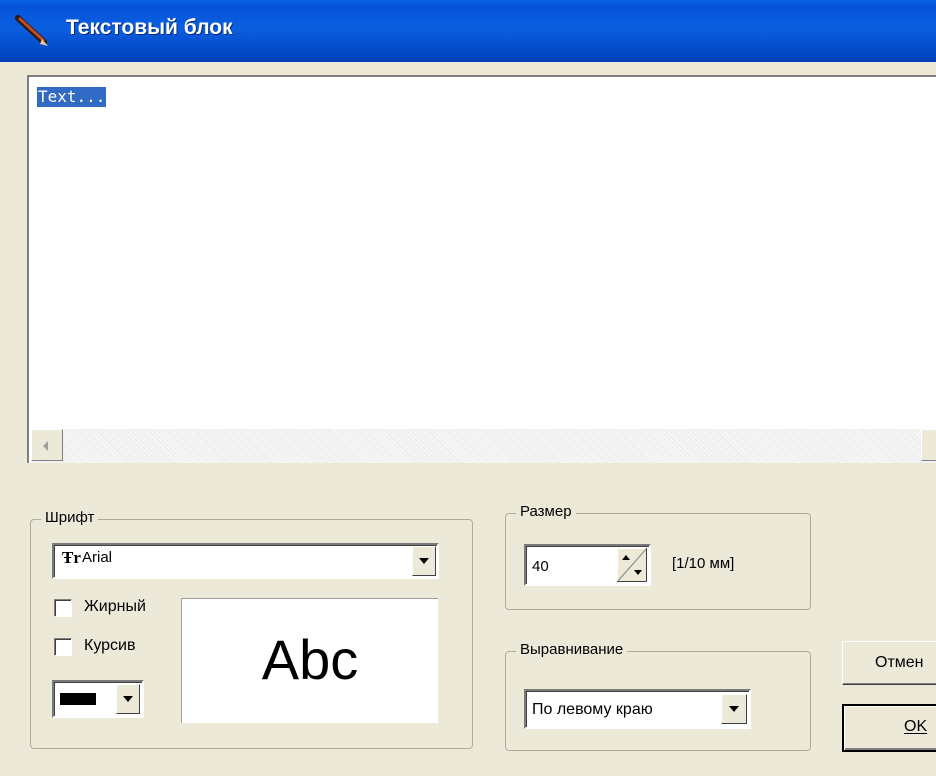 The image size is (936, 776). Describe the element at coordinates (63, 647) in the screenshot. I see `italic-checkbox` at that location.